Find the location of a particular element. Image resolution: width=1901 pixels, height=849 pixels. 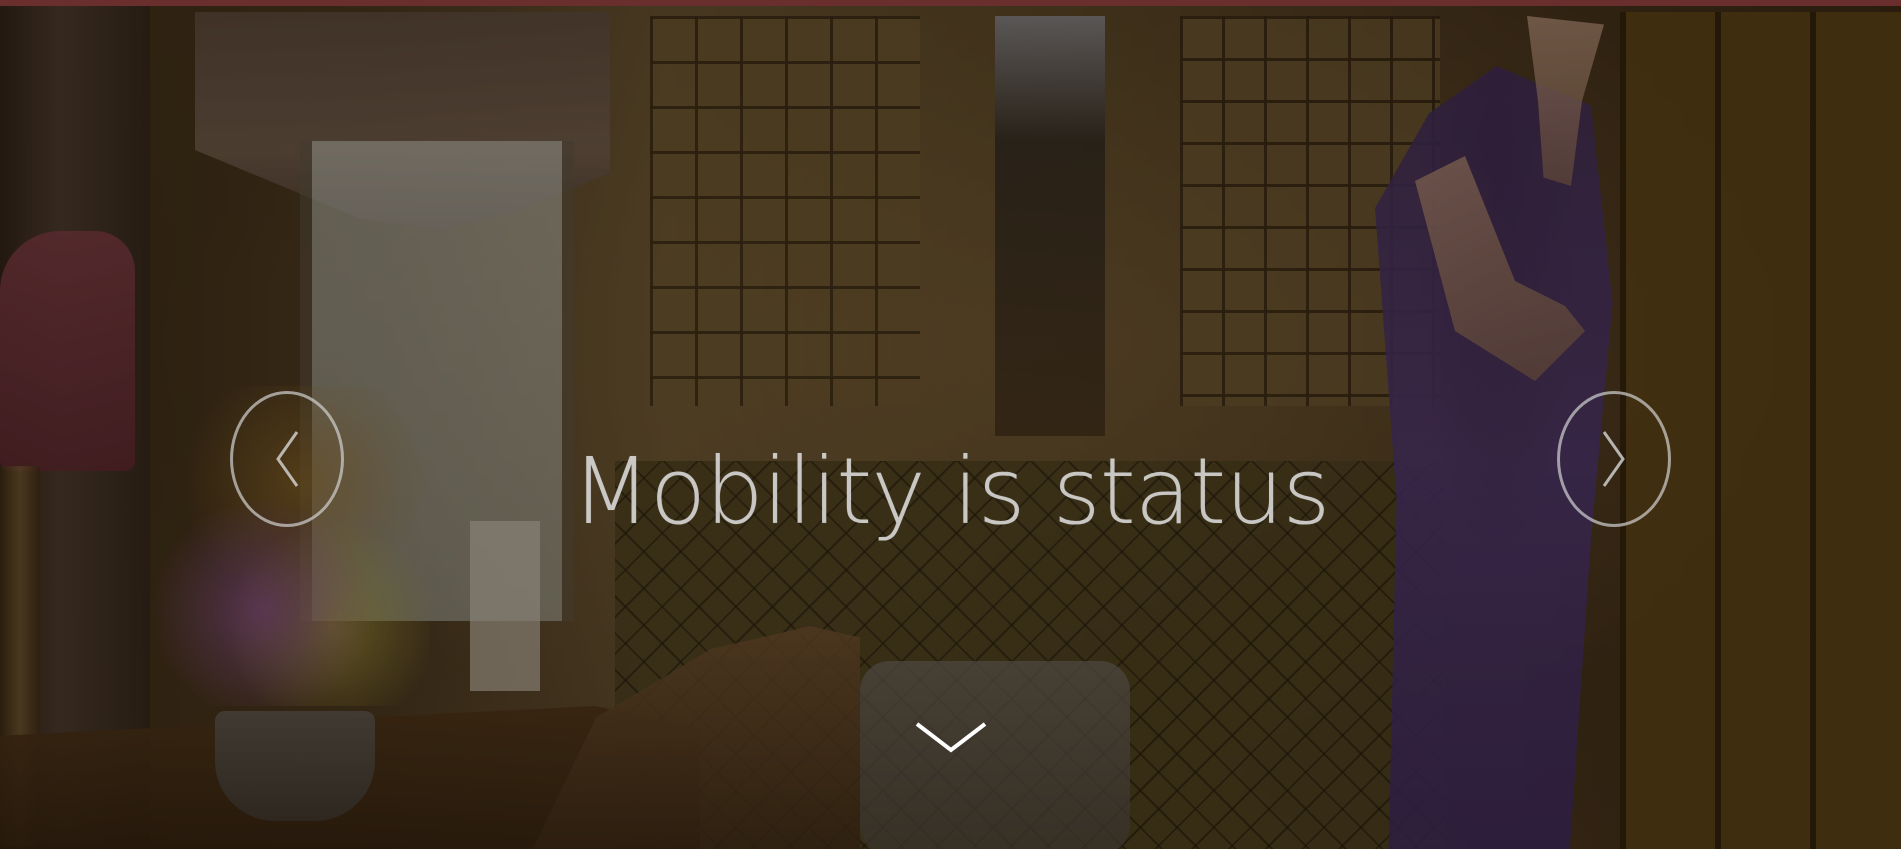

next-slide-button is located at coordinates (1614, 459).